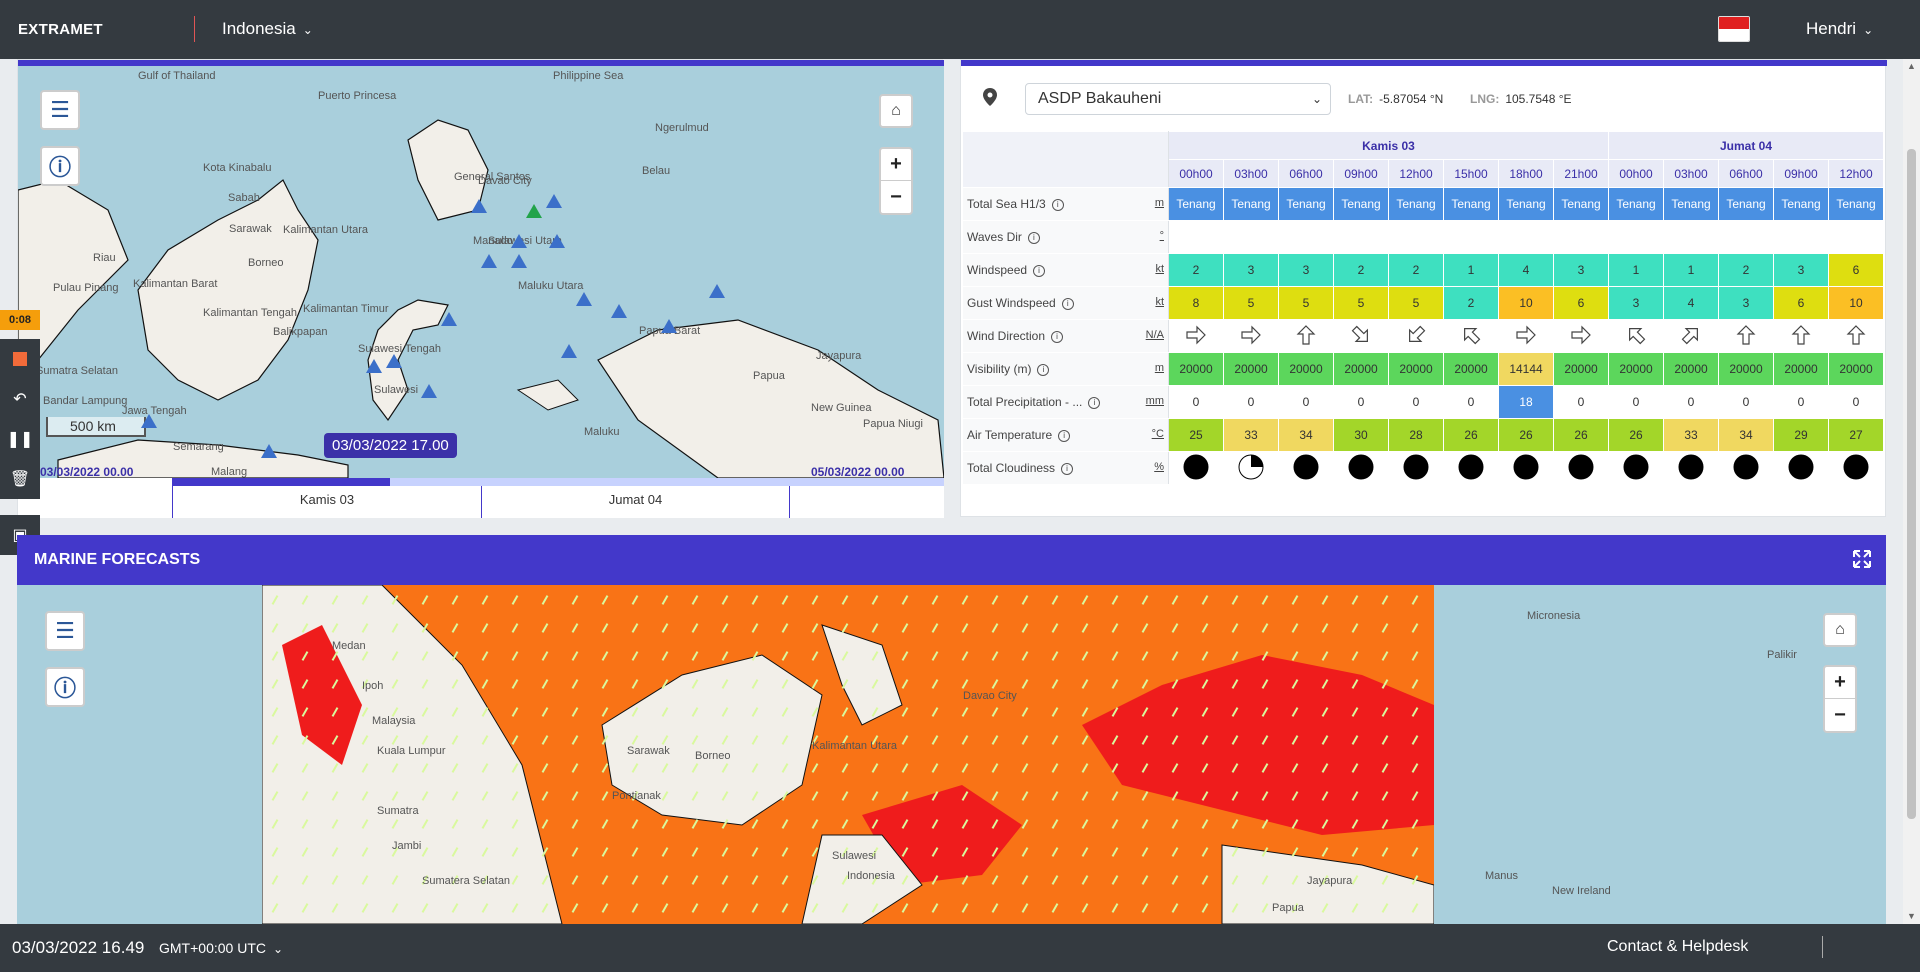  I want to click on section-title: MARINE FORECASTS, so click(117, 560).